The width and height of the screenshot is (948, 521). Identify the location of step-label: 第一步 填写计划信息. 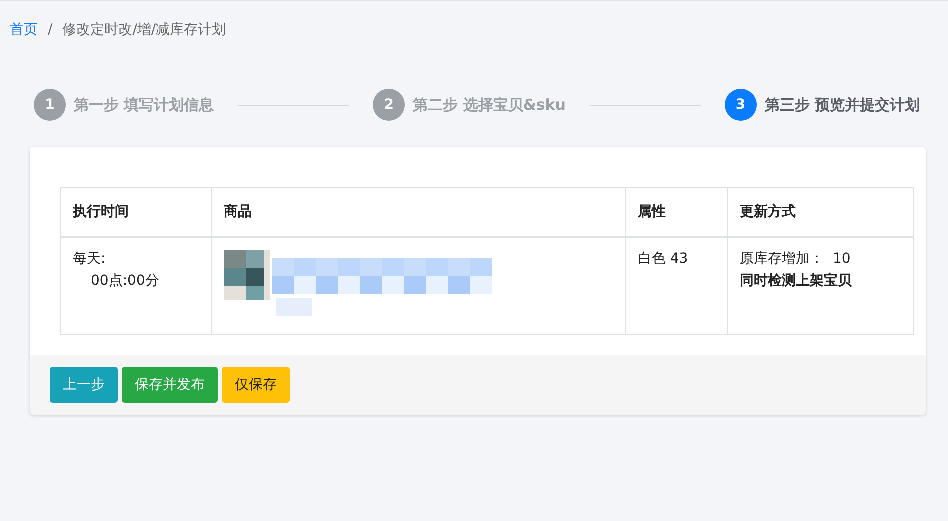
(144, 105).